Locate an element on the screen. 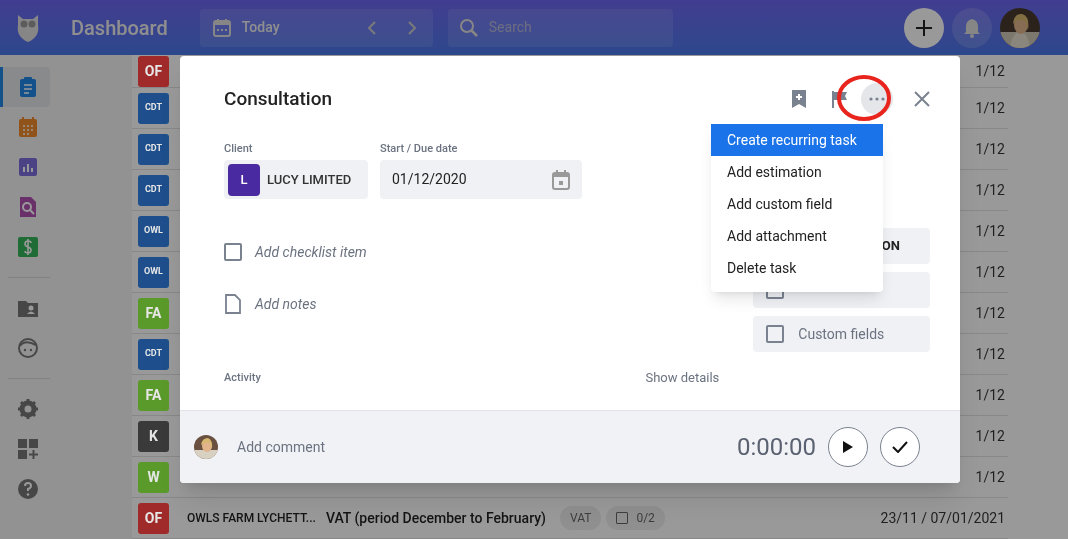  clipboard-icon is located at coordinates (28, 87).